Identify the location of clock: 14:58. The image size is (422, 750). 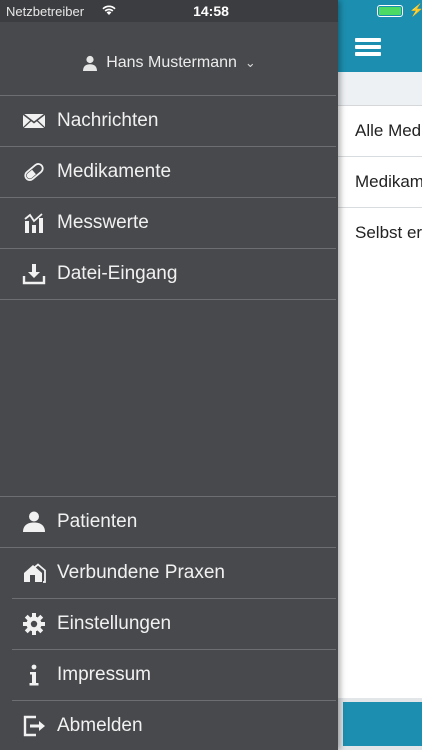
(211, 11).